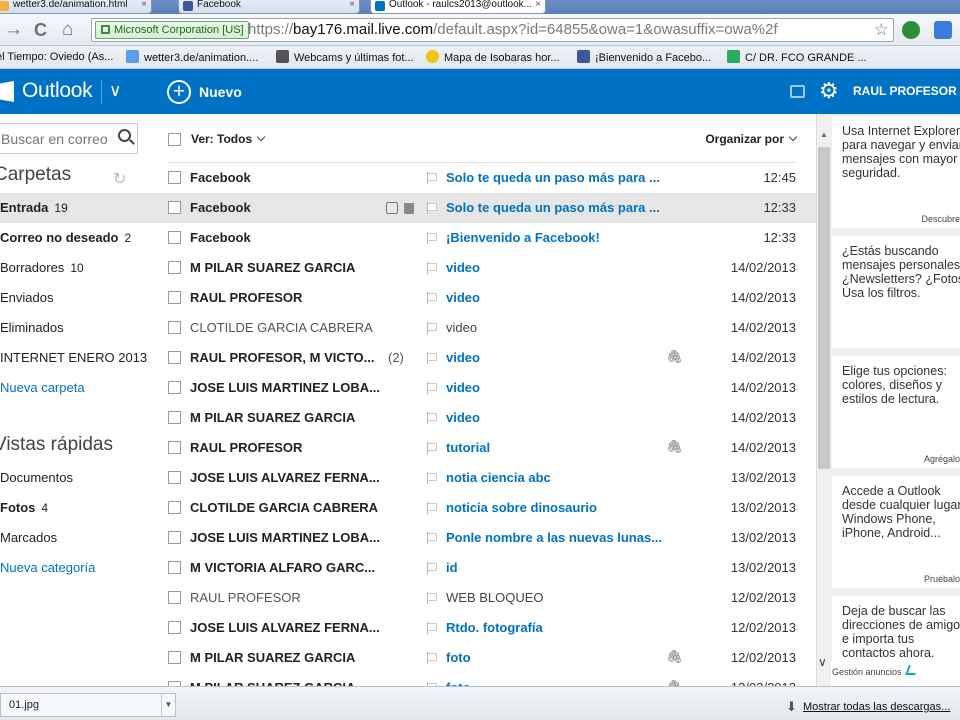  What do you see at coordinates (822, 662) in the screenshot?
I see `scroll-down-chevron-icon: ∨` at bounding box center [822, 662].